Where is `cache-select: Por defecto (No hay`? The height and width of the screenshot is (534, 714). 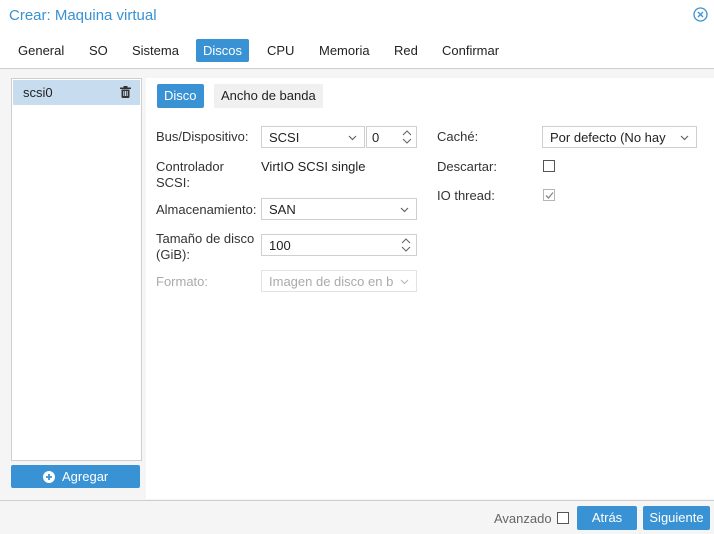
cache-select: Por defecto (No hay is located at coordinates (619, 137).